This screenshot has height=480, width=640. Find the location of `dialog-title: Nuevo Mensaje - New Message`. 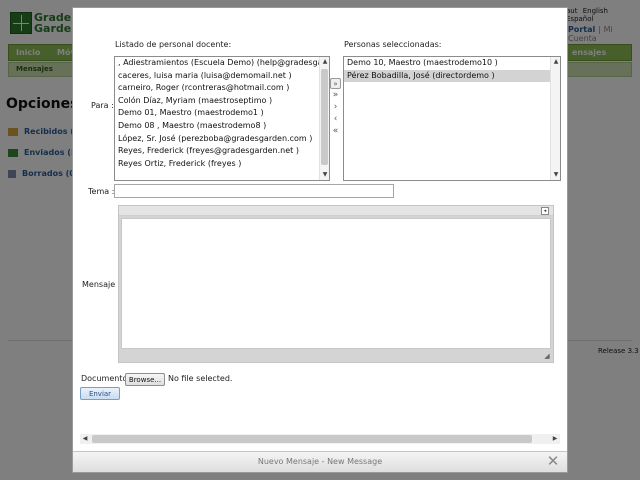

dialog-title: Nuevo Mensaje - New Message is located at coordinates (320, 461).